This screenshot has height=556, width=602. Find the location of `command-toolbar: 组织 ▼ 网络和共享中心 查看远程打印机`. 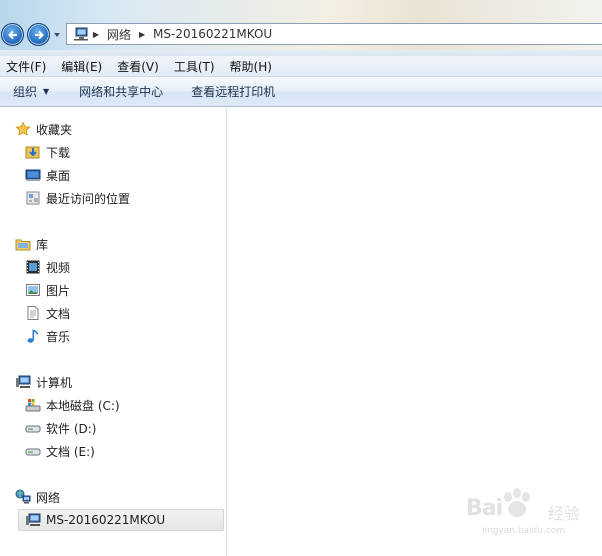

command-toolbar: 组织 ▼ 网络和共享中心 查看远程打印机 is located at coordinates (301, 92).